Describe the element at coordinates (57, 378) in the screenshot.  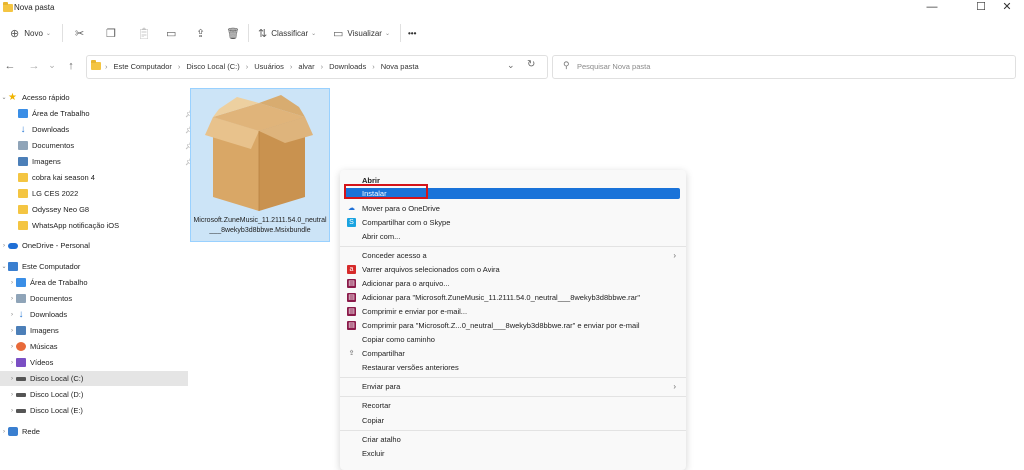
I see `sidebar-item-label: Disco Local (C:)` at that location.